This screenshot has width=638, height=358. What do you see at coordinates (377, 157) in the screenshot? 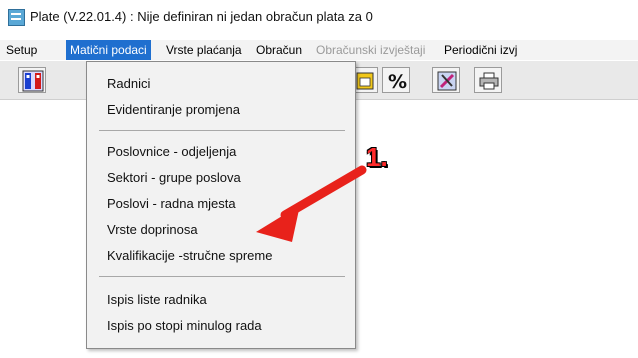
I see `annotation-label: 1.` at bounding box center [377, 157].